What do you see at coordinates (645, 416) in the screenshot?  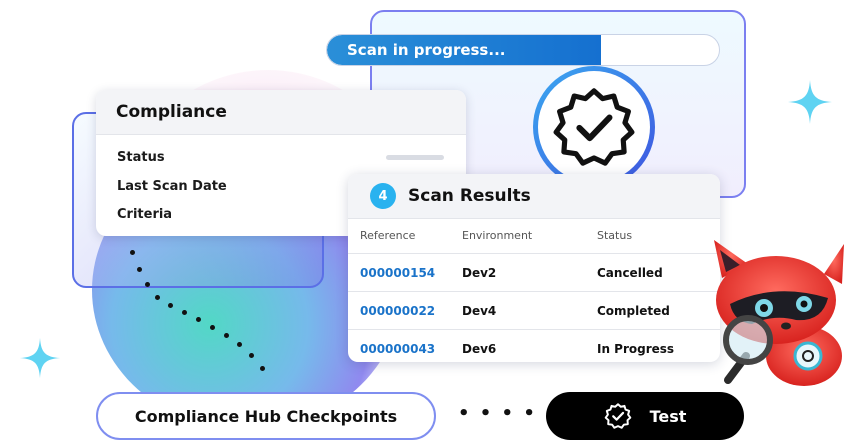 I see `test-button: Test` at bounding box center [645, 416].